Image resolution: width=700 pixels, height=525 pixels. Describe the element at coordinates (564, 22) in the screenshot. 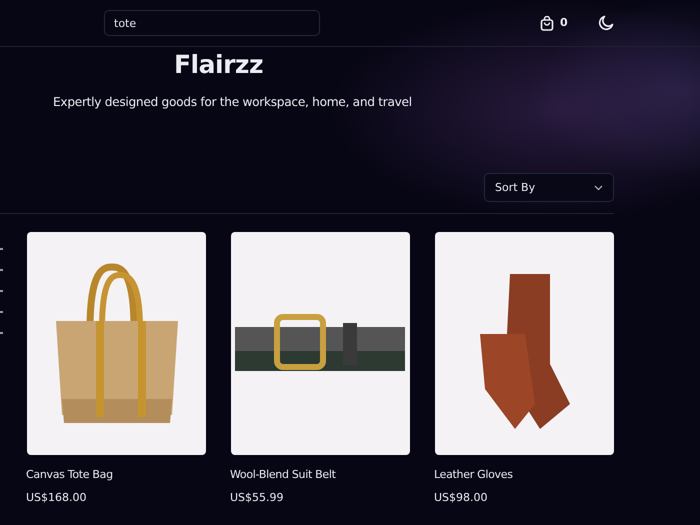

I see `cart-count: 0` at that location.